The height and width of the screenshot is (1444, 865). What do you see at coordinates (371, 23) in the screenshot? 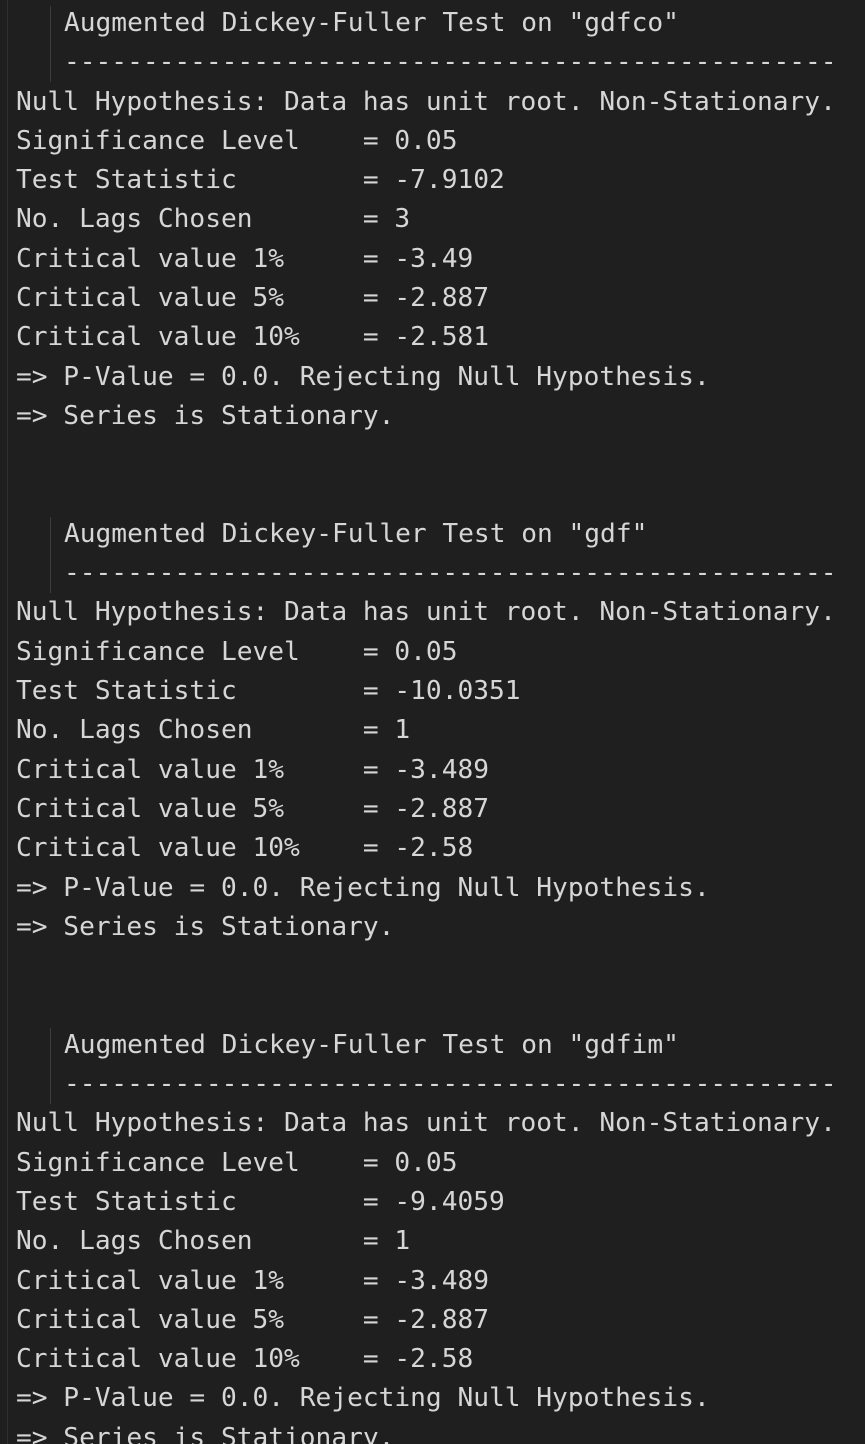
I see `adf-test-title: Augmented Dickey-Fuller Test on "gdfco"` at bounding box center [371, 23].